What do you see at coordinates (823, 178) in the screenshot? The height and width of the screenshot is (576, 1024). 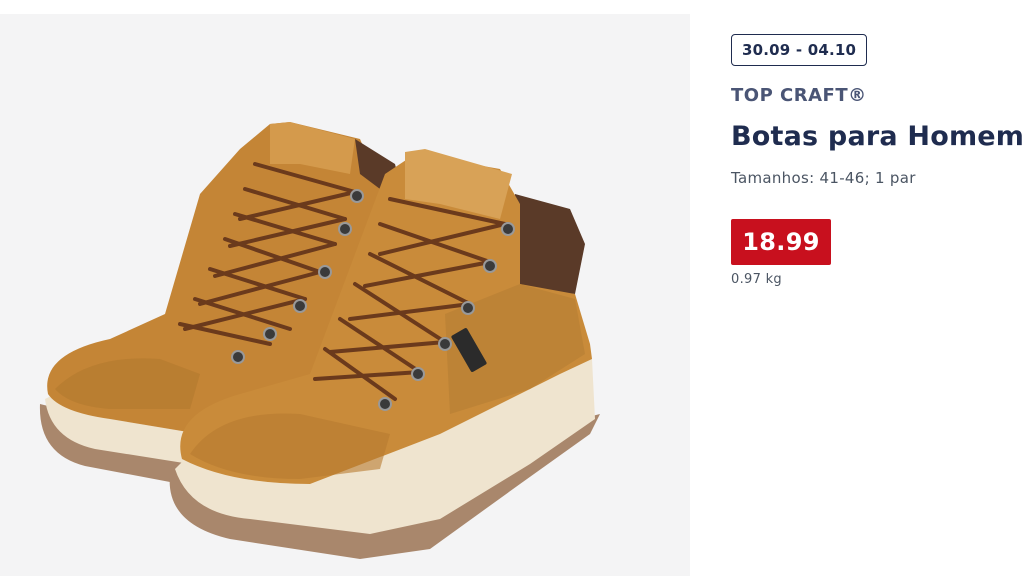 I see `product-subtitle: Tamanhos: 41-46; 1 par` at bounding box center [823, 178].